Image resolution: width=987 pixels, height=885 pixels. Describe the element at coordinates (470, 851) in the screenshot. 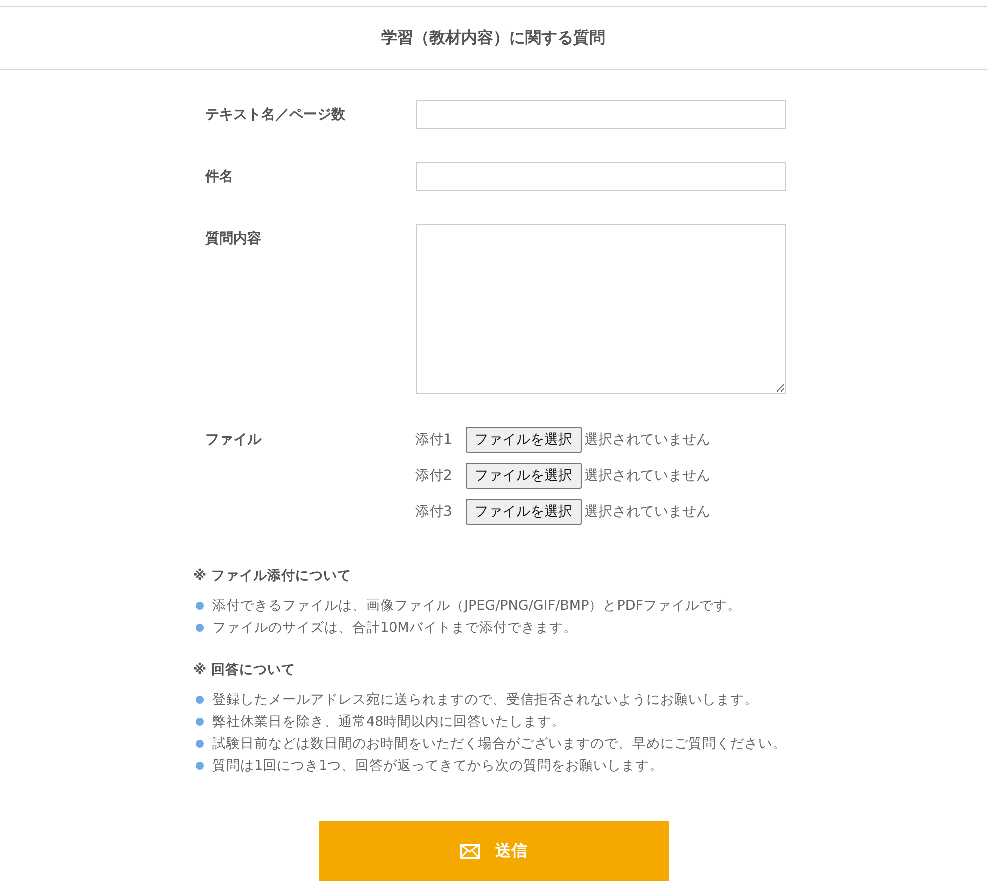

I see `mail-icon` at that location.